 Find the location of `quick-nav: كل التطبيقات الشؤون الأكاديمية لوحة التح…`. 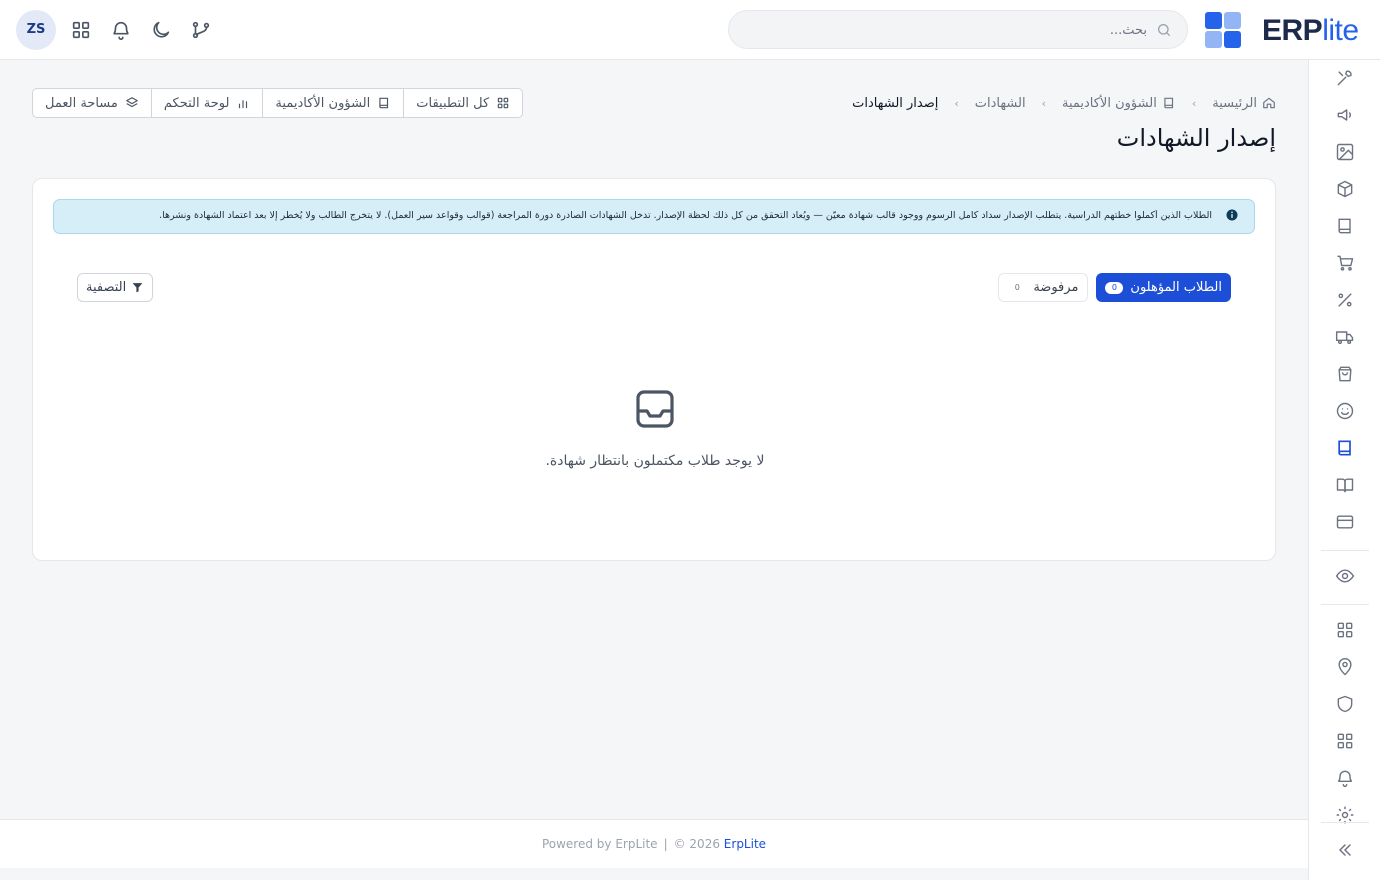

quick-nav: كل التطبيقات الشؤون الأكاديمية لوحة التح… is located at coordinates (278, 103).